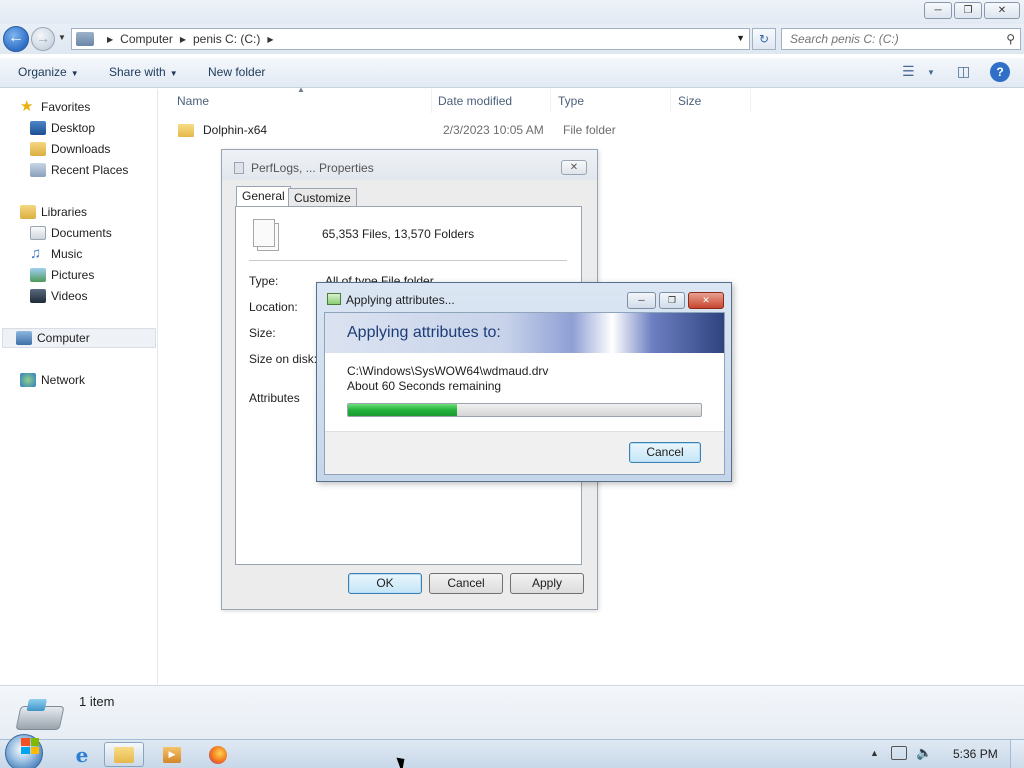 The image size is (1024, 768). Describe the element at coordinates (931, 72) in the screenshot. I see `view-options-dropdown: ▼` at that location.